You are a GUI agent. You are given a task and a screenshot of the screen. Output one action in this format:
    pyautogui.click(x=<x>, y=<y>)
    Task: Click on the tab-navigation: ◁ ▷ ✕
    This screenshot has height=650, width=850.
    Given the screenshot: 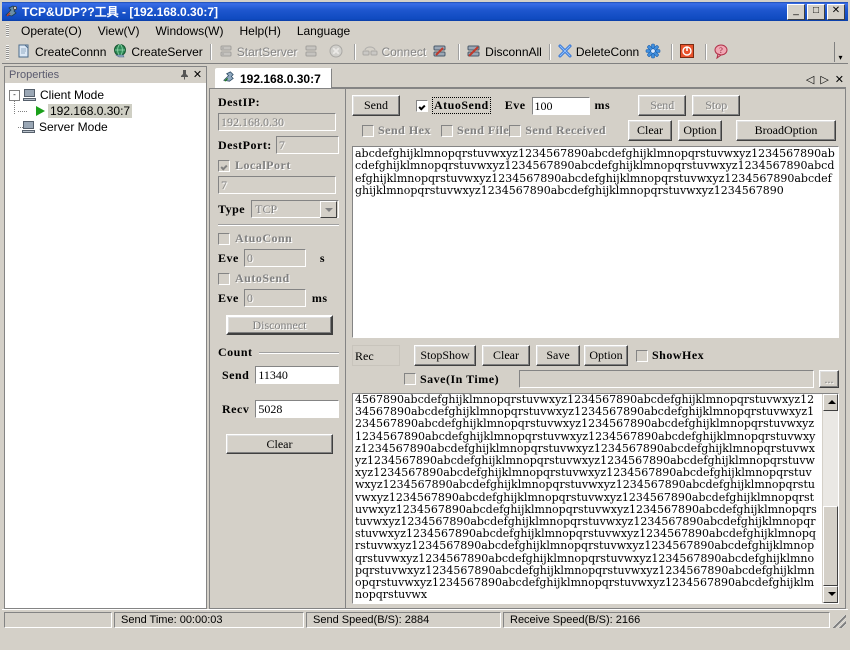 What is the action you would take?
    pyautogui.click(x=825, y=80)
    